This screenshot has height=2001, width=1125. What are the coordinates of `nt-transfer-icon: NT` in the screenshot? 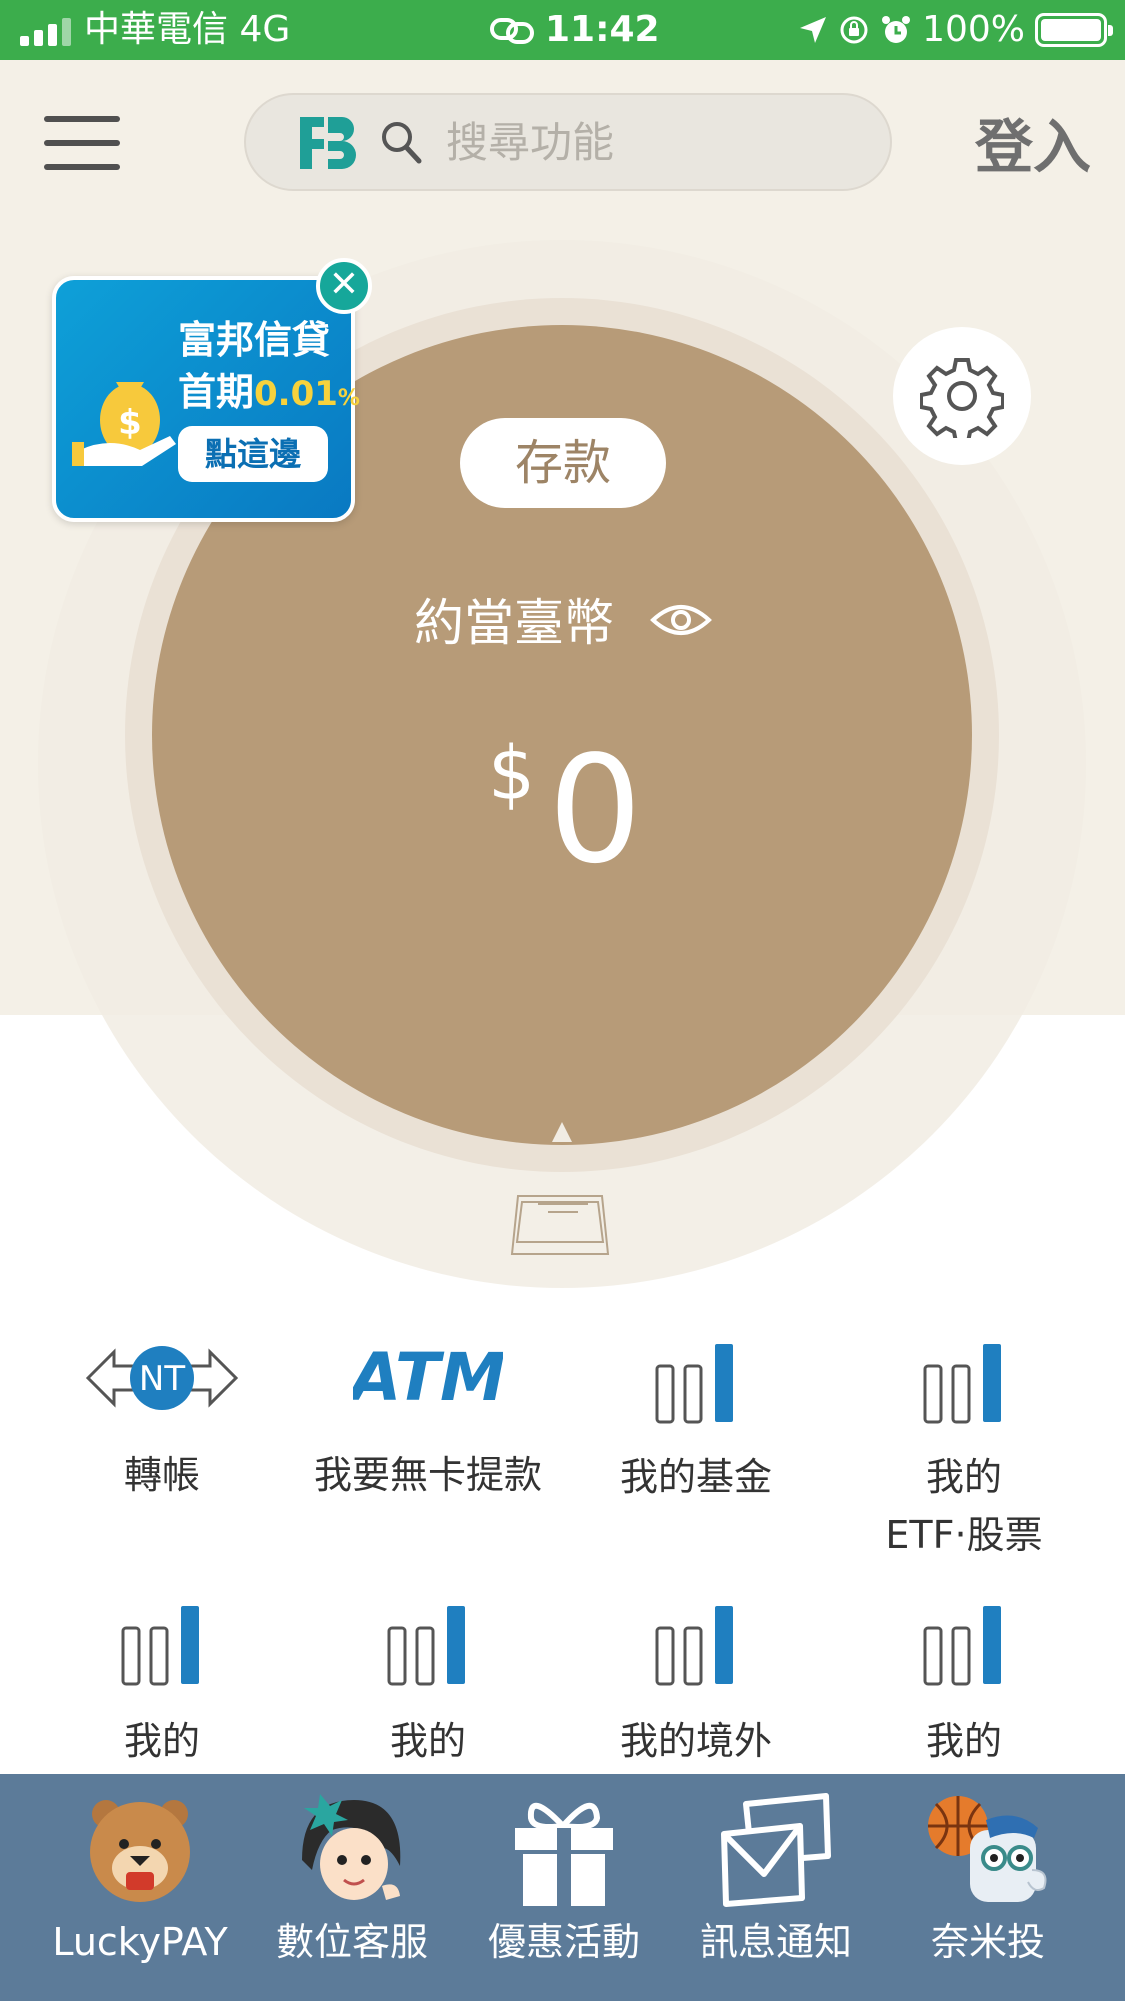 It's located at (162, 1378).